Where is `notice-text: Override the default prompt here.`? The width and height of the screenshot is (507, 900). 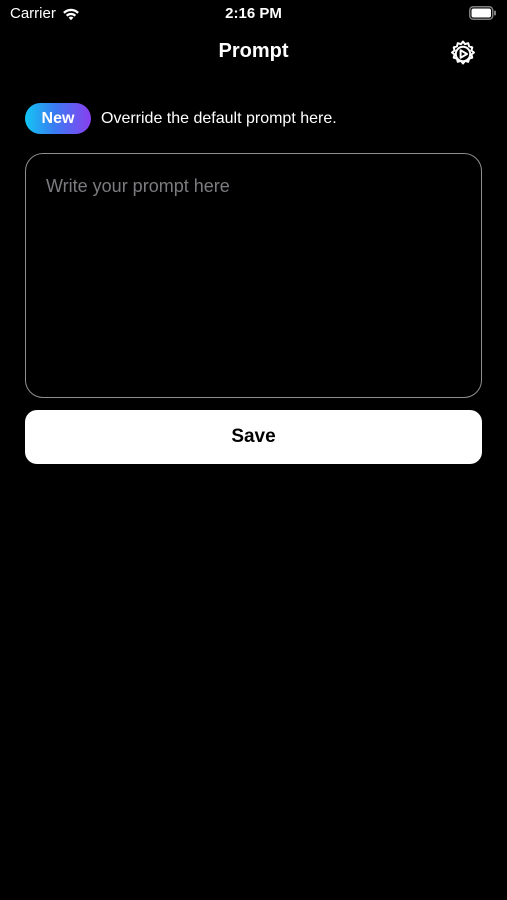 notice-text: Override the default prompt here. is located at coordinates (219, 118).